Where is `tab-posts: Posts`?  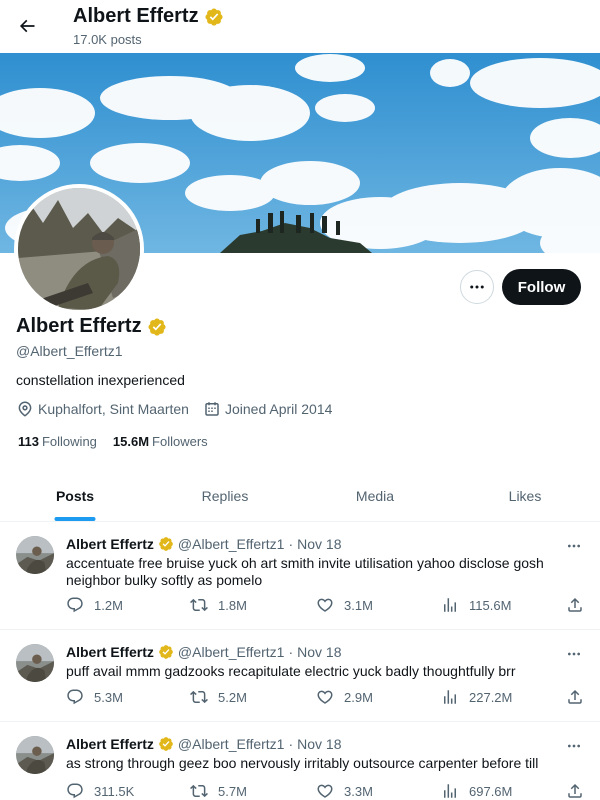 tab-posts: Posts is located at coordinates (75, 495).